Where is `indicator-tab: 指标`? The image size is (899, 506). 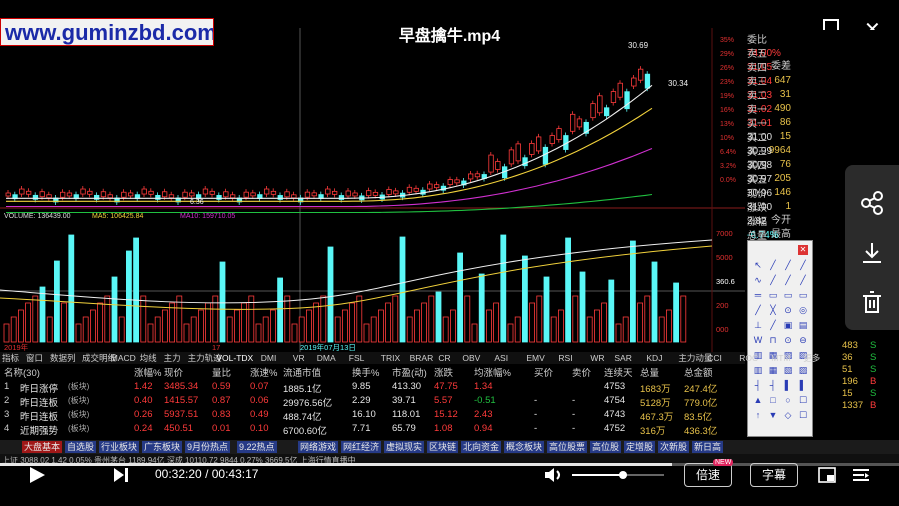
indicator-tab: 指标 is located at coordinates (10, 358).